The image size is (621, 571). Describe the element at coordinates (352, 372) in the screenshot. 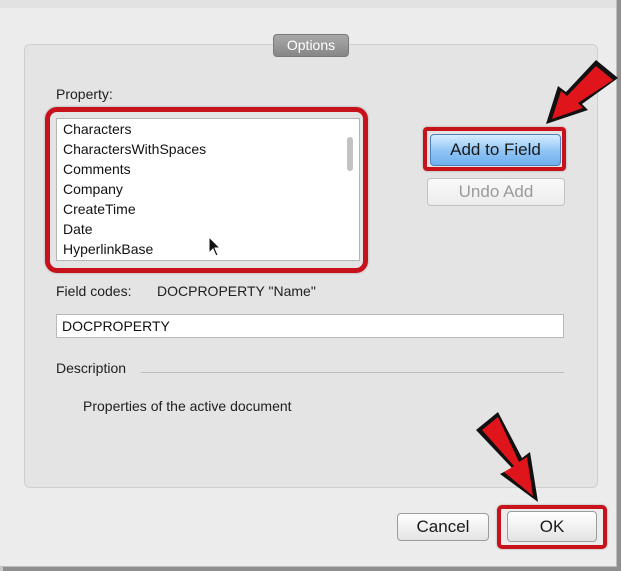

I see `description-separator` at that location.